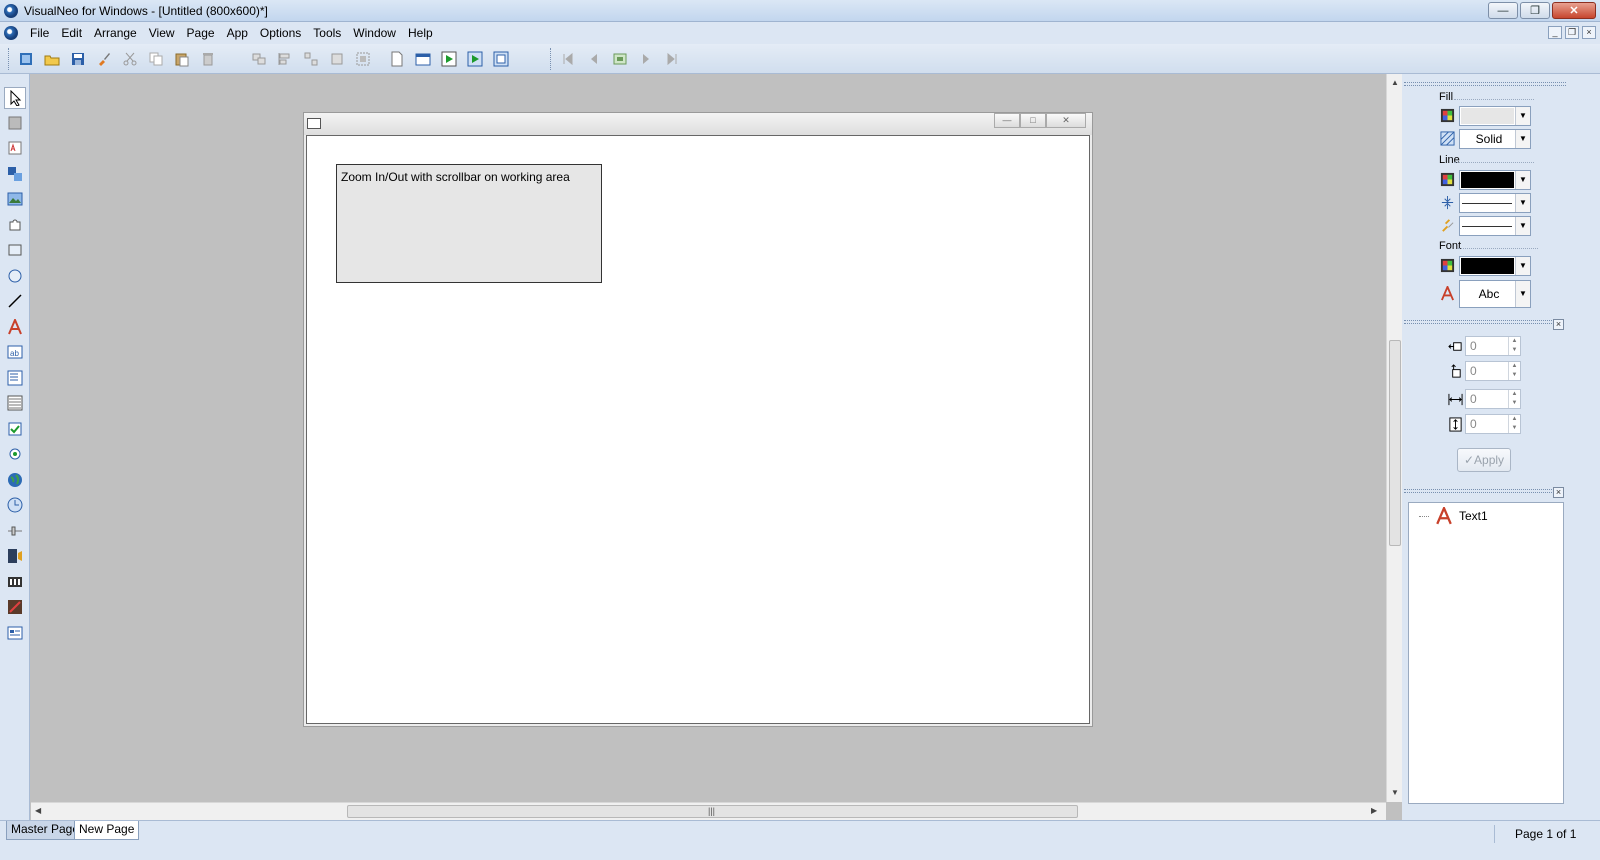  I want to click on next-page-icon, so click(646, 59).